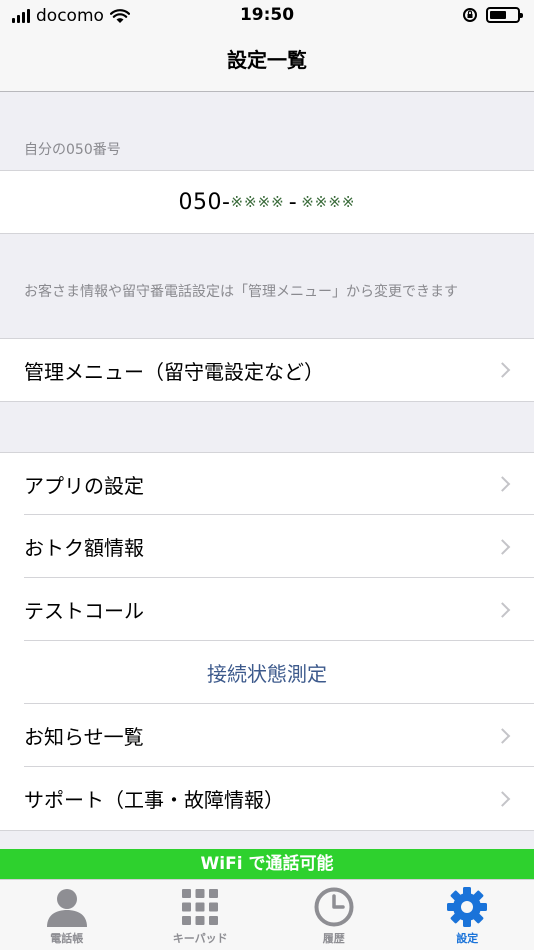 This screenshot has height=950, width=534. What do you see at coordinates (200, 907) in the screenshot?
I see `keypad-icon` at bounding box center [200, 907].